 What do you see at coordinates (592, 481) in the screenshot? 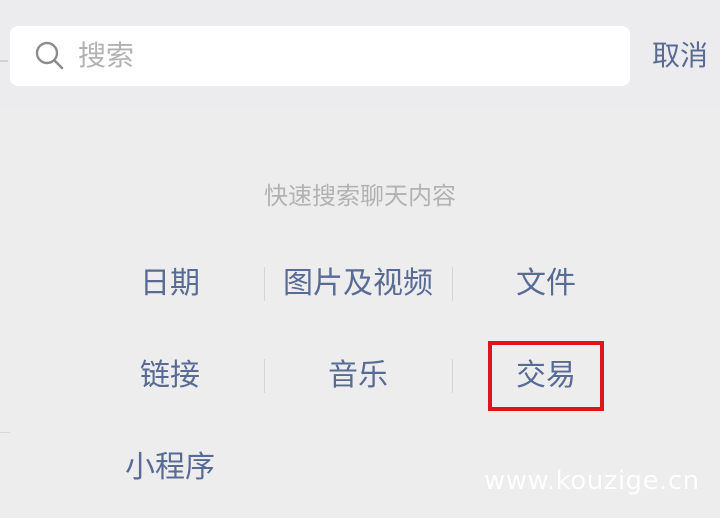
I see `watermark: www.kouzige.cn` at bounding box center [592, 481].